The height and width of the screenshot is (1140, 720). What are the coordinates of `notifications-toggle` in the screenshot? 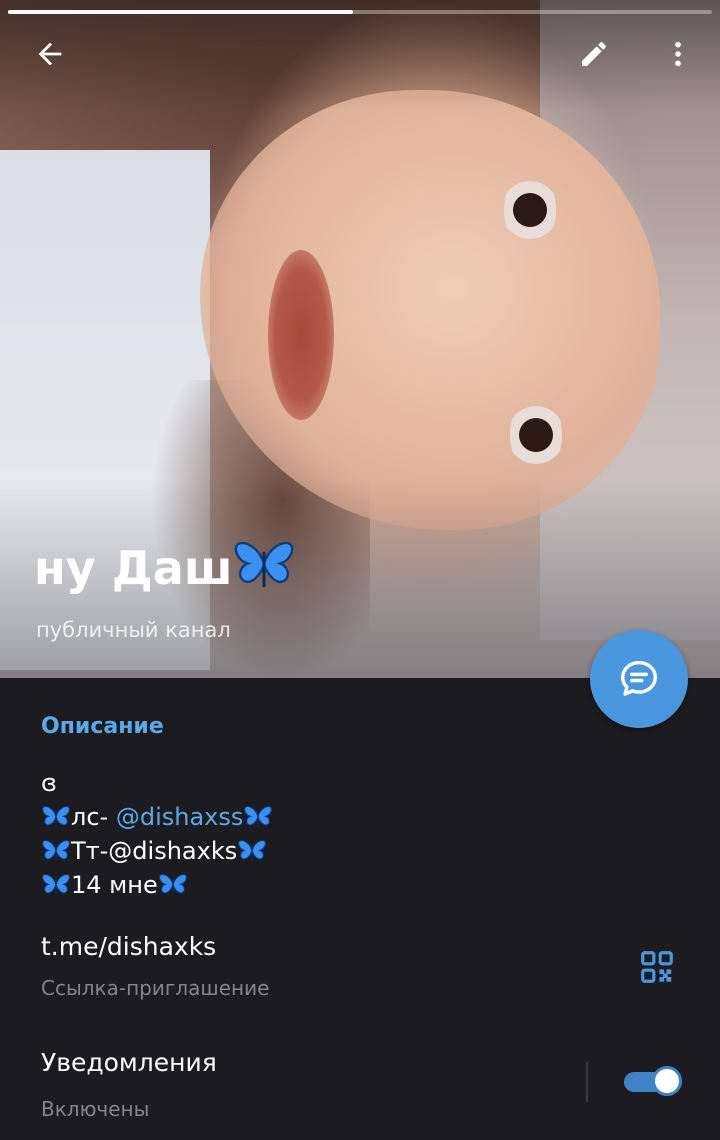 It's located at (652, 1082).